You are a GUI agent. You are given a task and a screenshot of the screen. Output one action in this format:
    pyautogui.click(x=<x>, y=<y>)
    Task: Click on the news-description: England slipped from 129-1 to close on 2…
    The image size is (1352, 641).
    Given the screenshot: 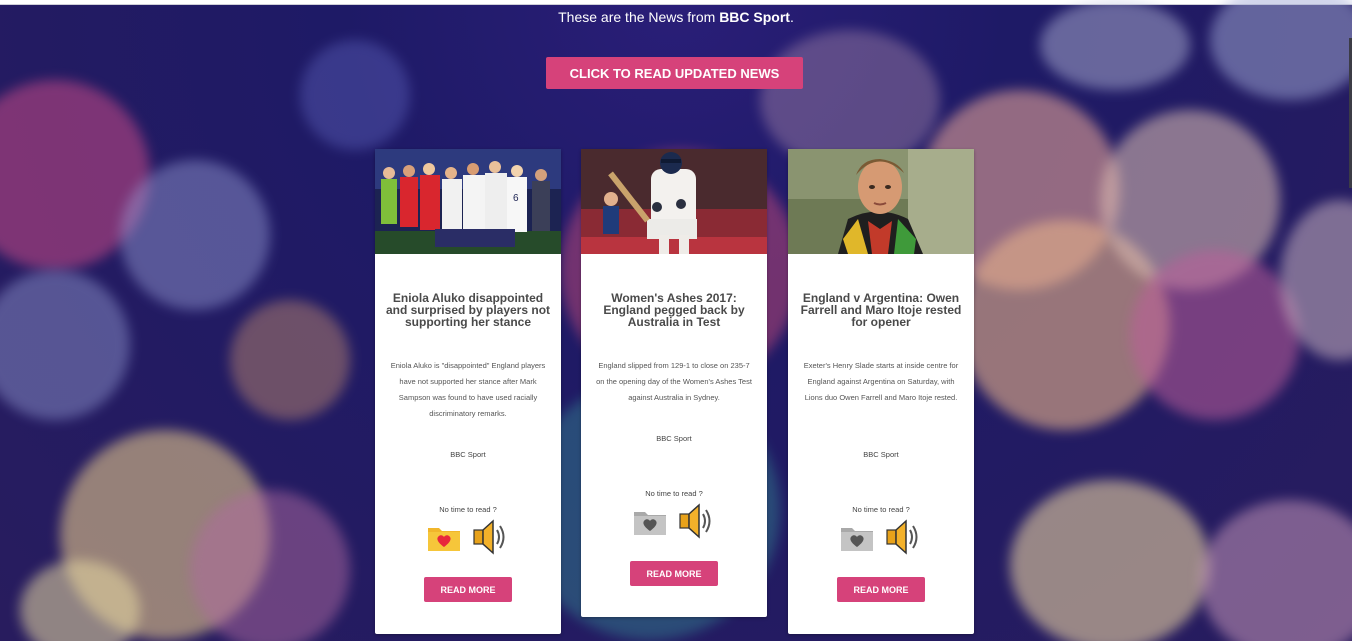 What is the action you would take?
    pyautogui.click(x=674, y=381)
    